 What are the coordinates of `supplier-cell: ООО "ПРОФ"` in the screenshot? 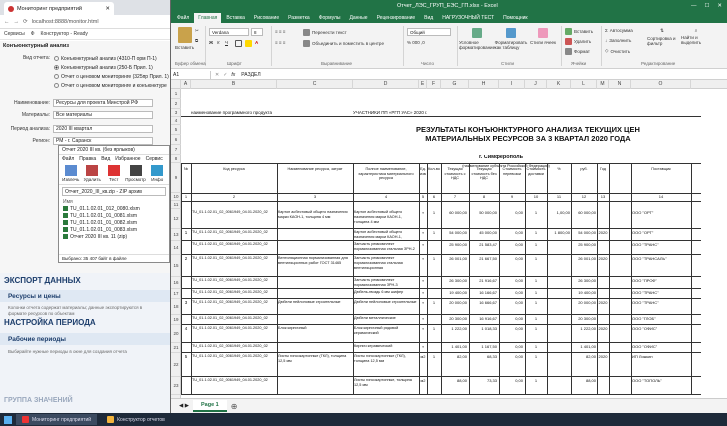 It's located at (661, 283).